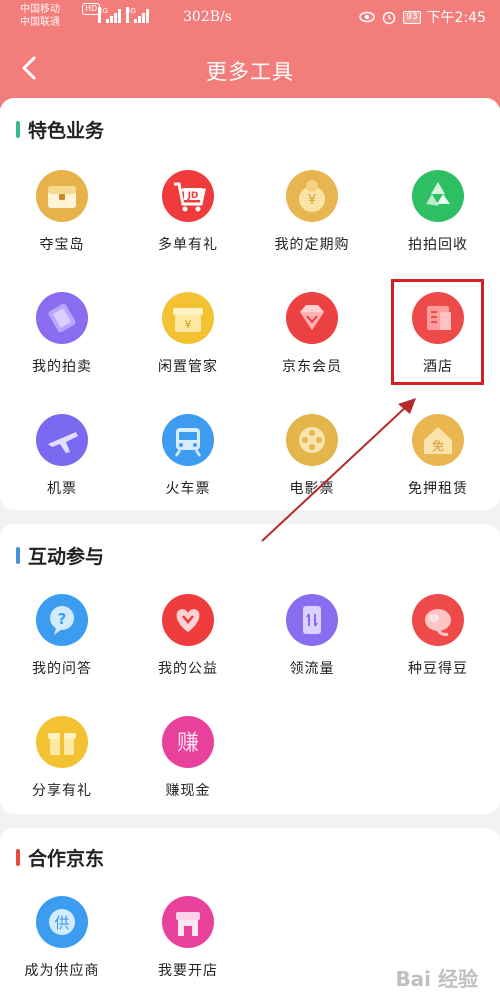  What do you see at coordinates (250, 54) in the screenshot?
I see `header-bar: 中国移动 中国联通 HD 4G 4G 302B/s 93 下午2:45 更多工具` at bounding box center [250, 54].